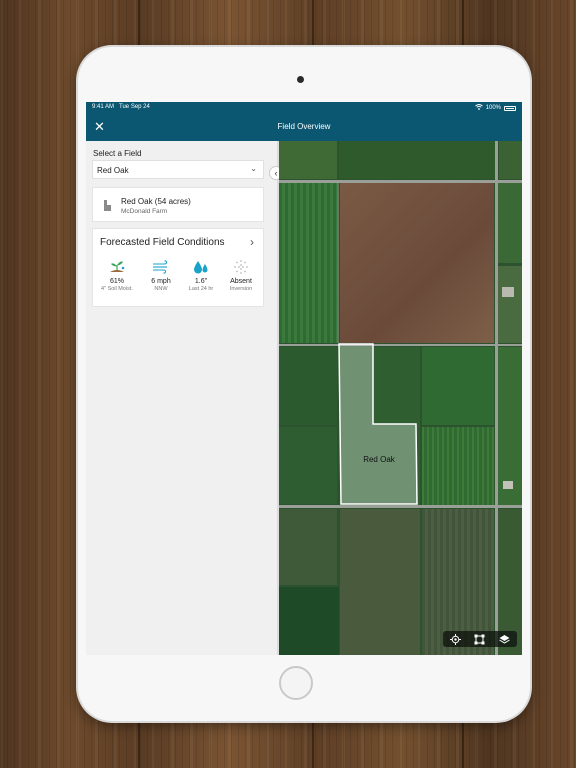 Image resolution: width=576 pixels, height=768 pixels. Describe the element at coordinates (252, 242) in the screenshot. I see `chevron-right-icon: ›` at that location.